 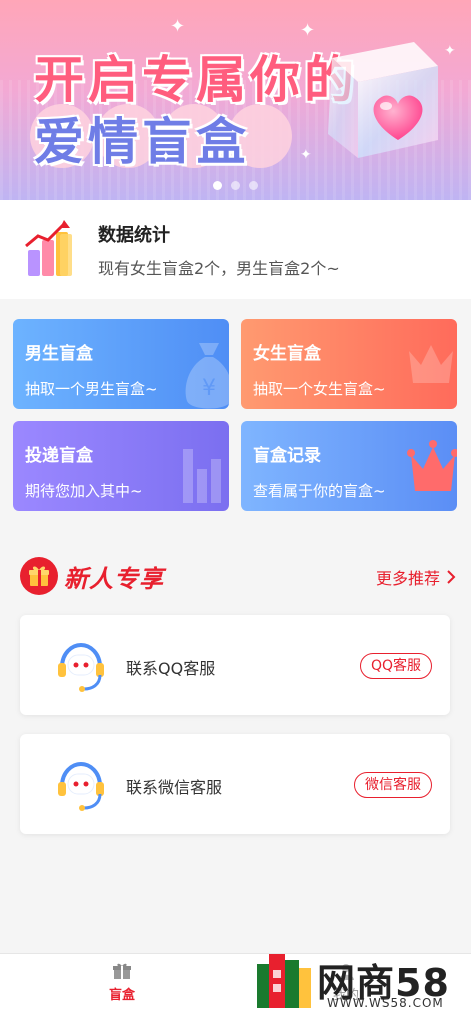 I want to click on banner-headline-2: 爱情盲盒, so click(x=142, y=142).